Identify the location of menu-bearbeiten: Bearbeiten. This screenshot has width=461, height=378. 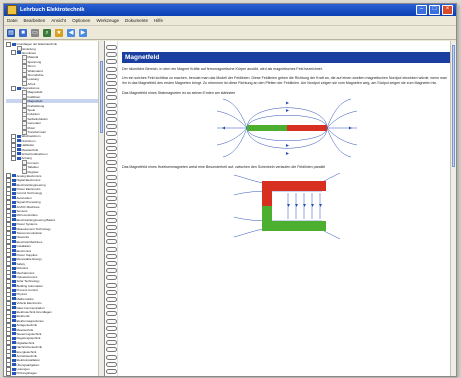
(35, 20).